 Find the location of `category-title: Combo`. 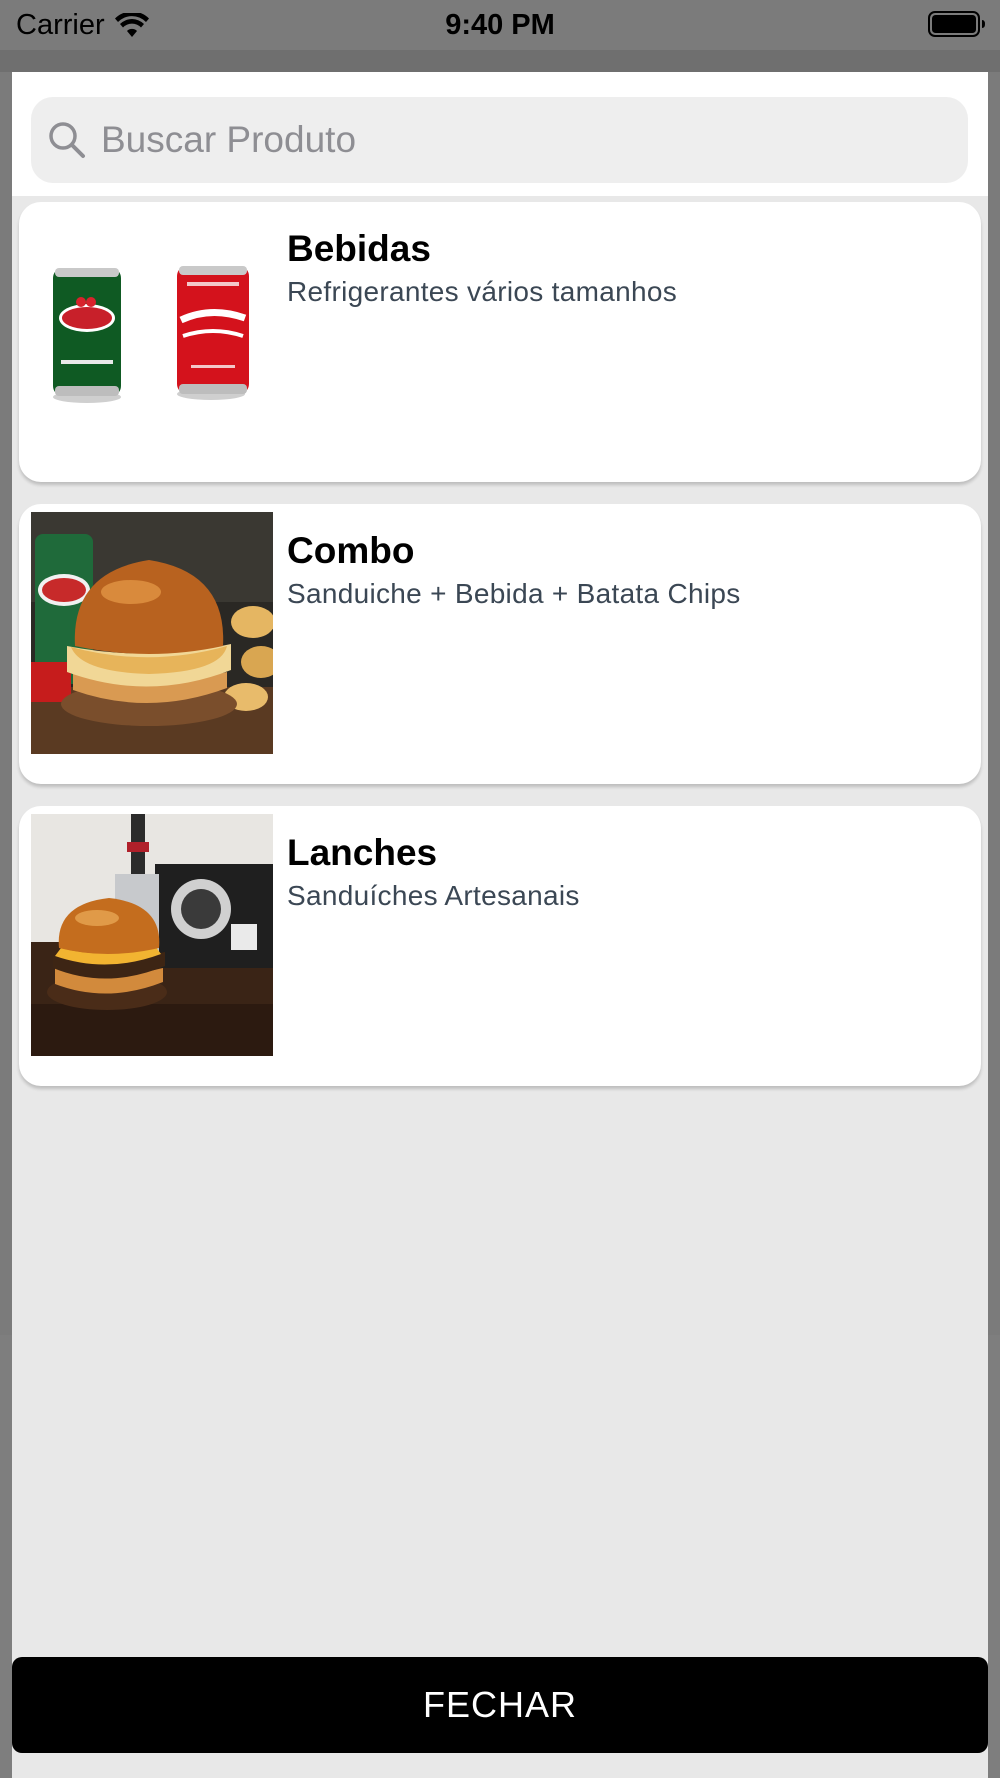

category-title: Combo is located at coordinates (351, 550).